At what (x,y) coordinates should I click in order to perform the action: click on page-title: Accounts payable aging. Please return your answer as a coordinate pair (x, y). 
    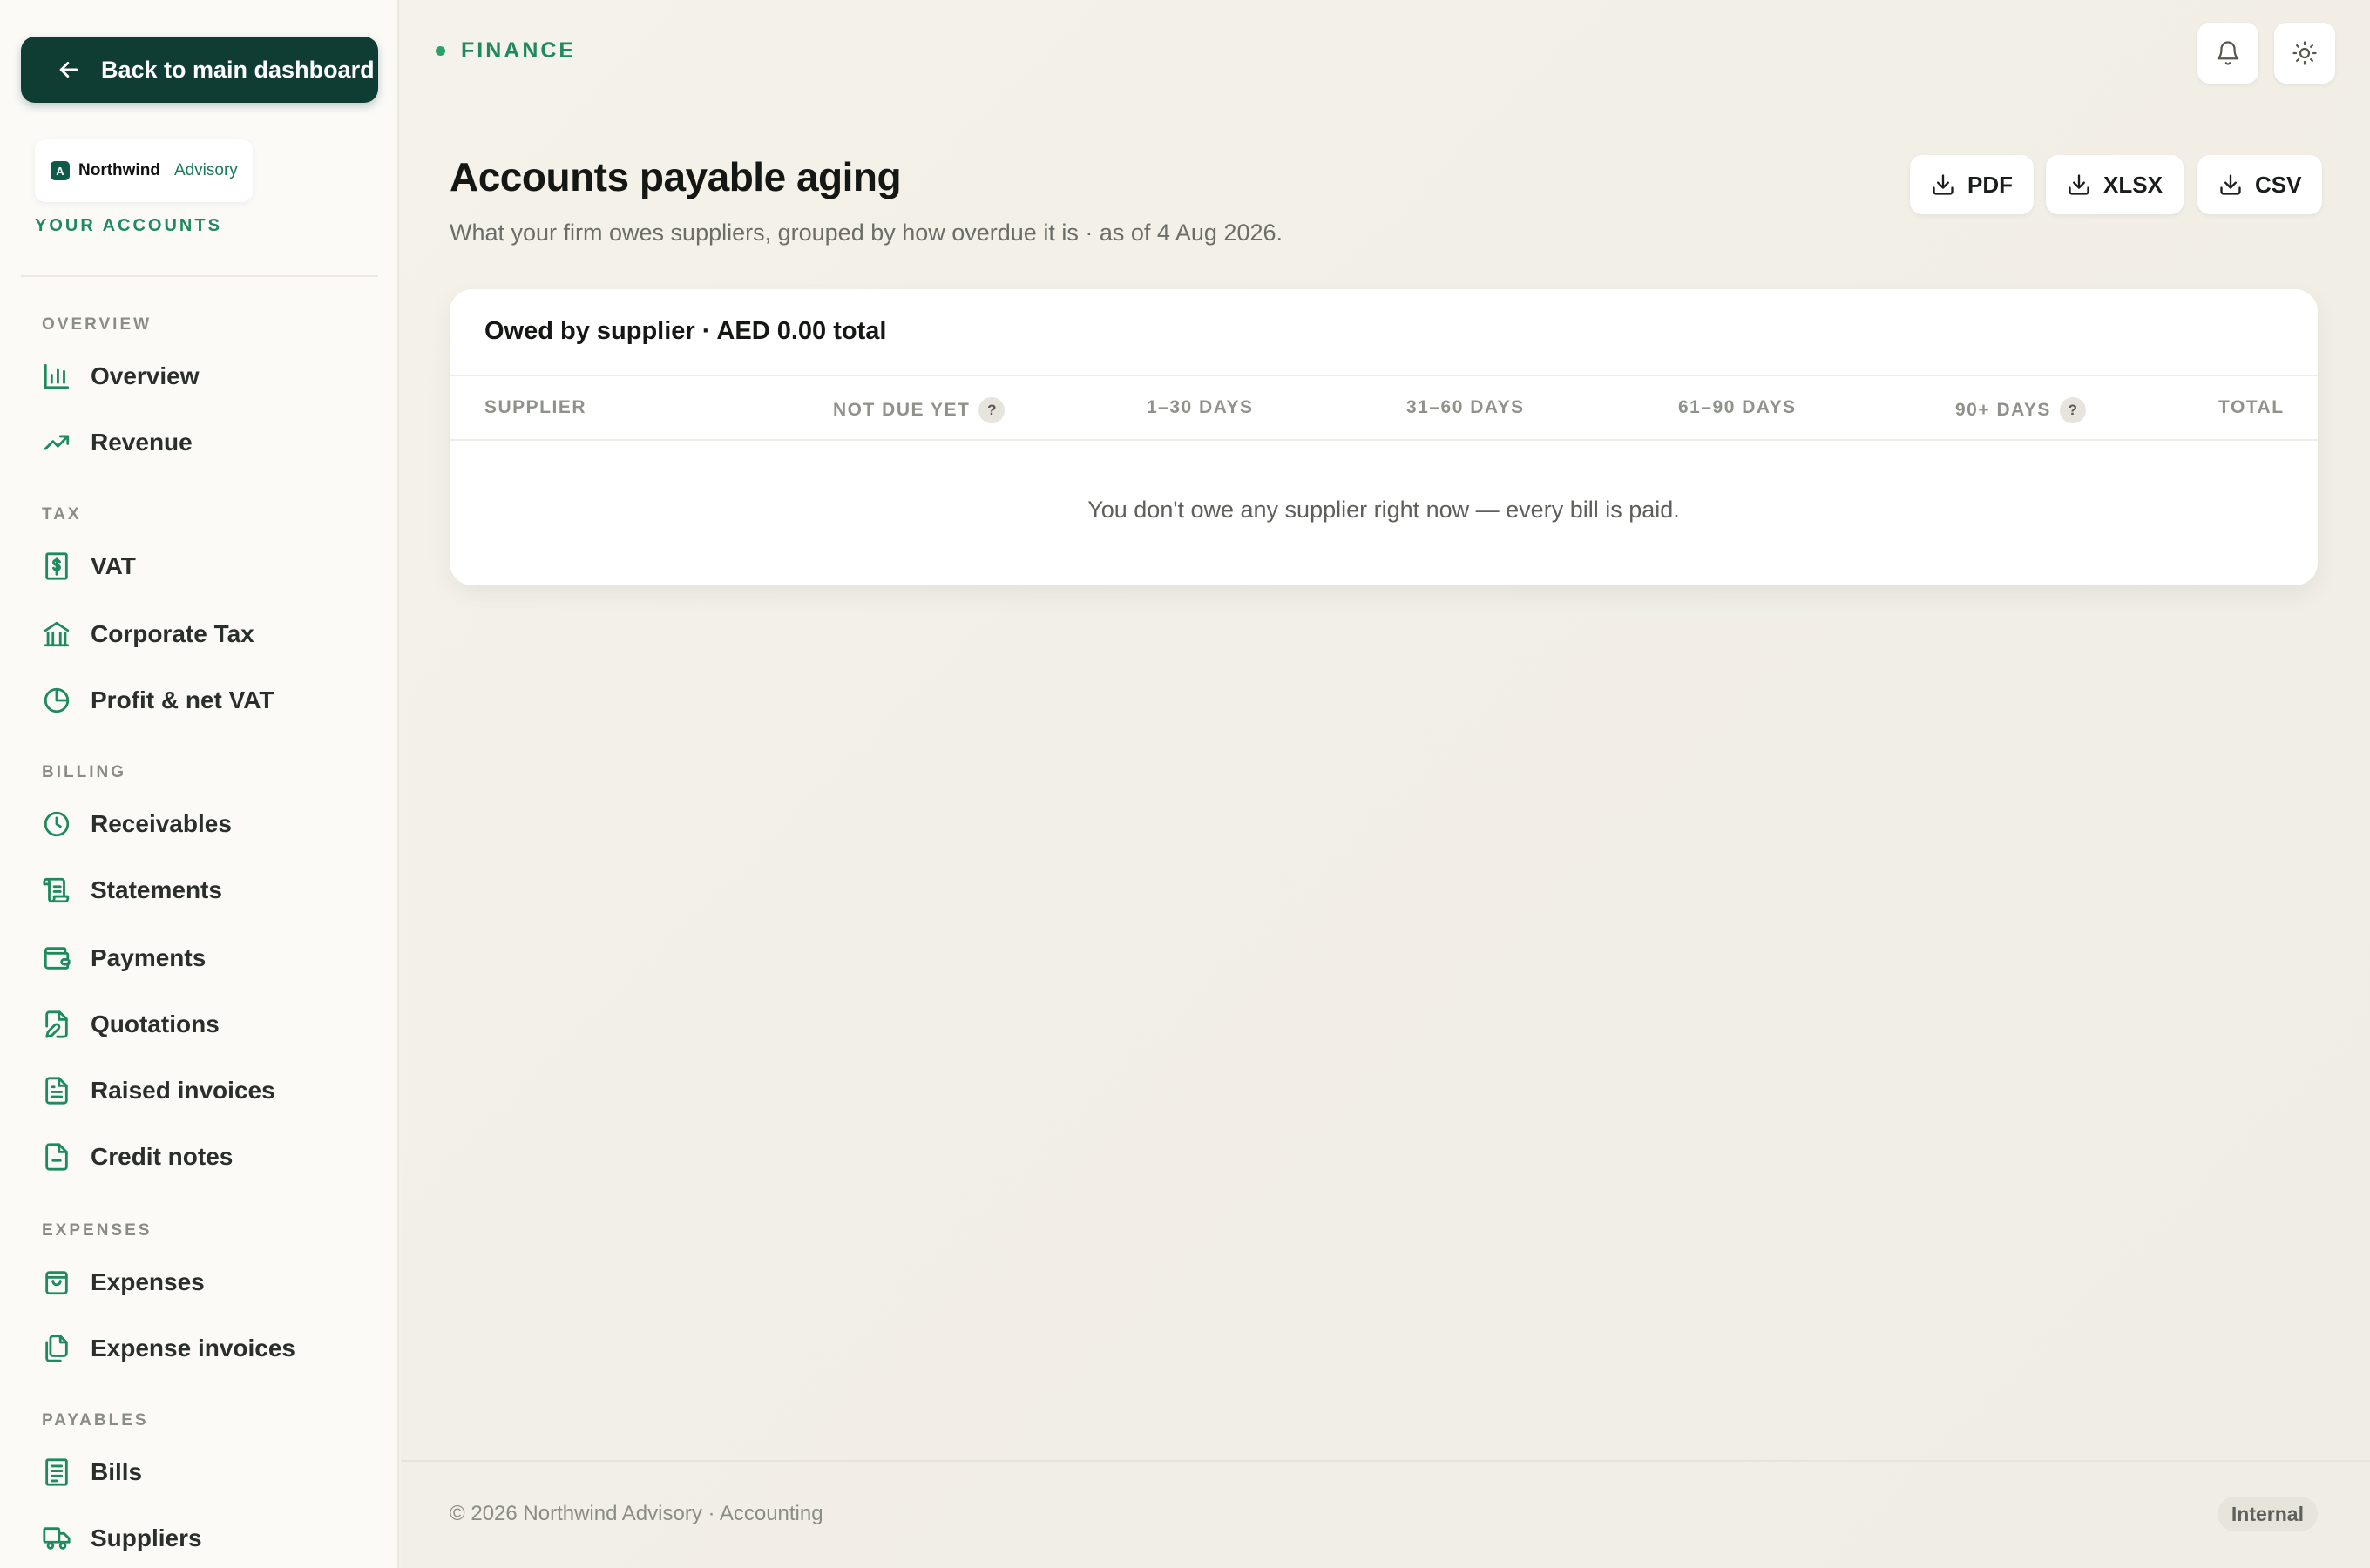
    Looking at the image, I should click on (676, 177).